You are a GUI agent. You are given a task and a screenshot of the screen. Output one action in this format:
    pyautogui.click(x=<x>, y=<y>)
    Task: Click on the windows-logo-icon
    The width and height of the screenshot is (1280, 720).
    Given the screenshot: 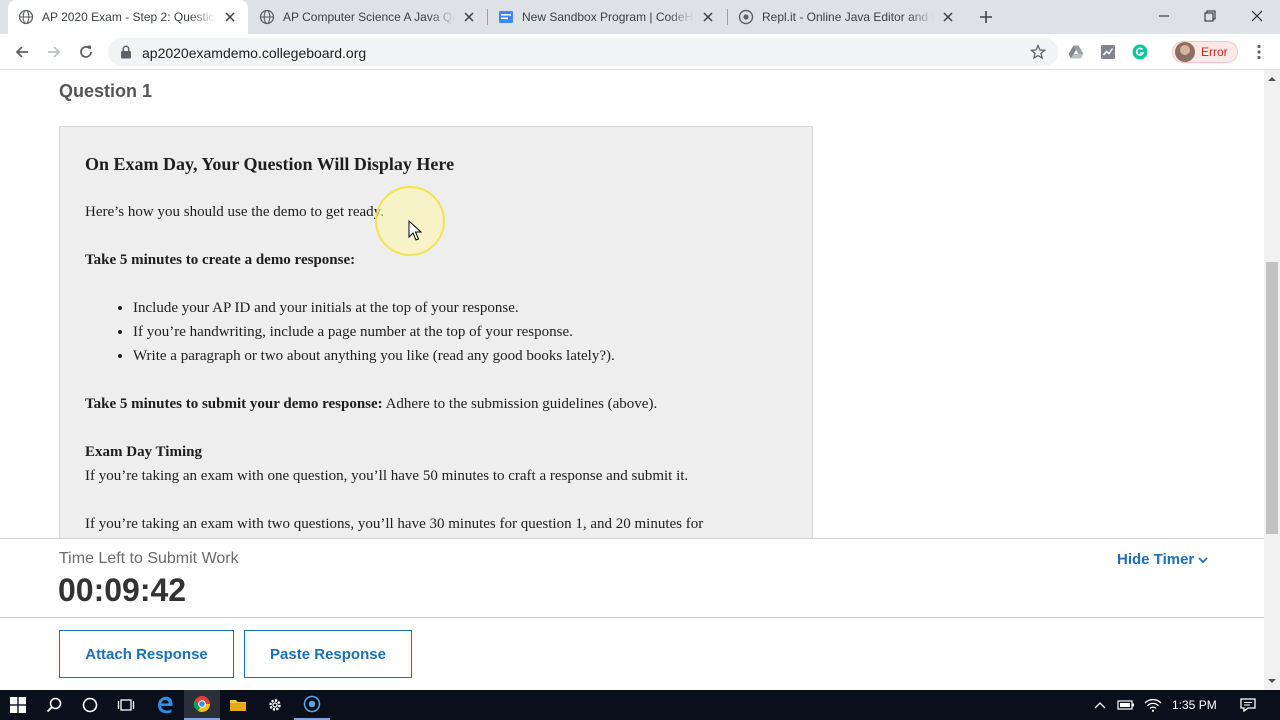 What is the action you would take?
    pyautogui.click(x=18, y=705)
    